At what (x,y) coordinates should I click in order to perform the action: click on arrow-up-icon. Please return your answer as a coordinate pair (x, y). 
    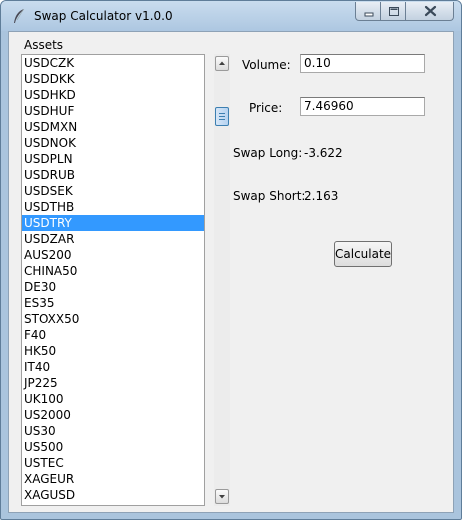
    Looking at the image, I should click on (222, 63).